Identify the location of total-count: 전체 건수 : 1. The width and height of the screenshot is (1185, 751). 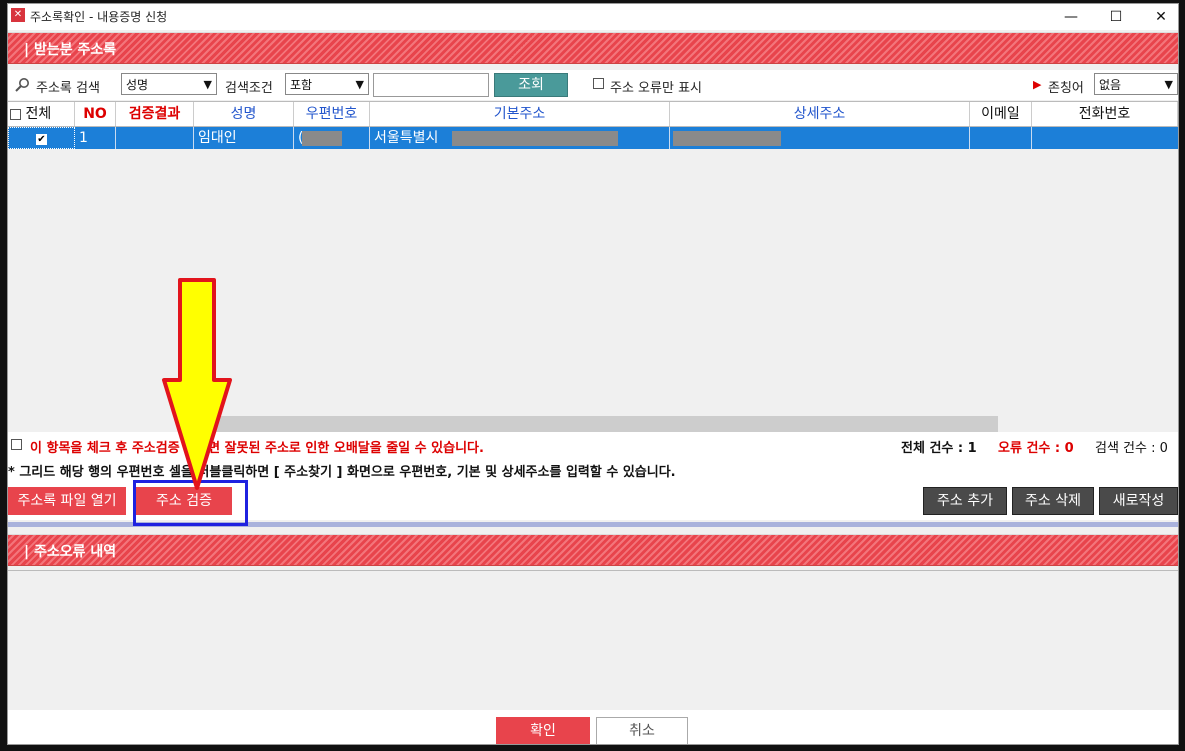
(939, 448).